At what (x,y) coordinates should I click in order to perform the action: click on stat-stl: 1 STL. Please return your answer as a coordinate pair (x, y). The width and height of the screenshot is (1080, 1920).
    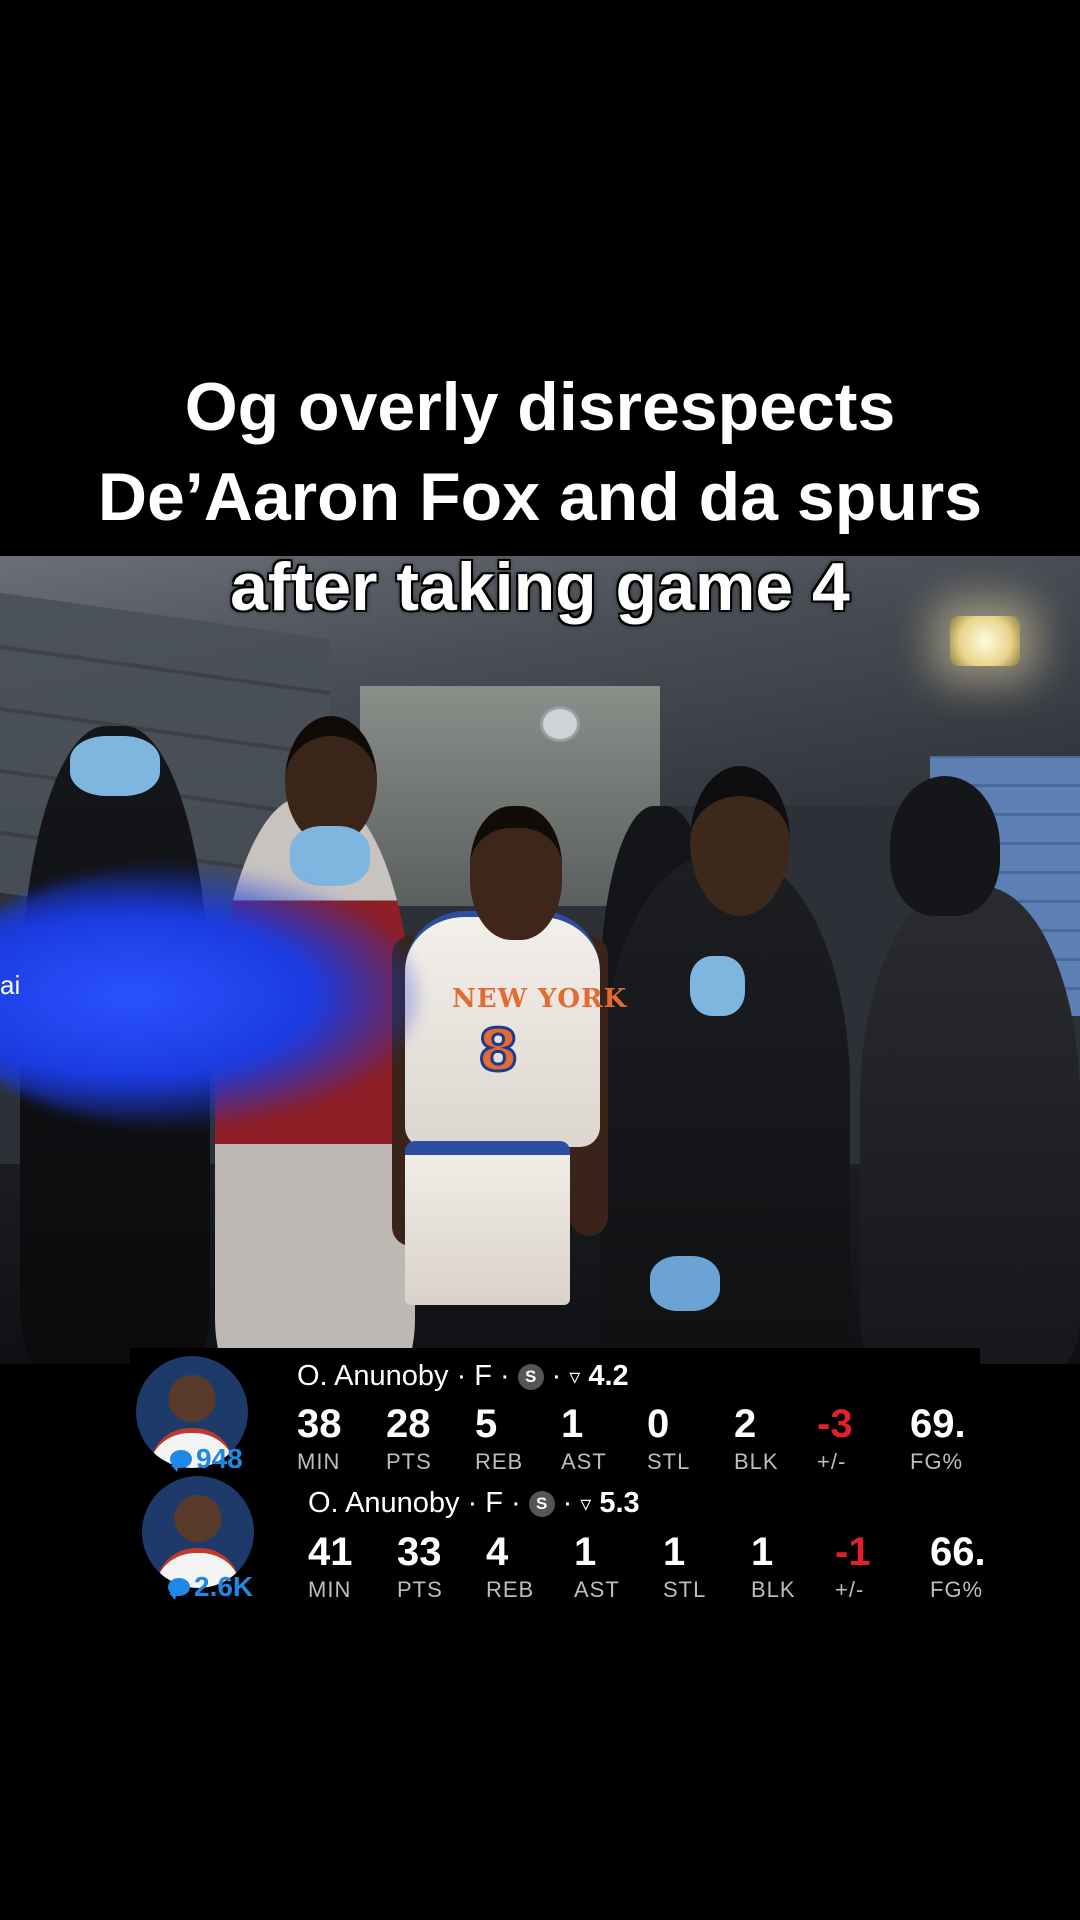
    Looking at the image, I should click on (684, 1566).